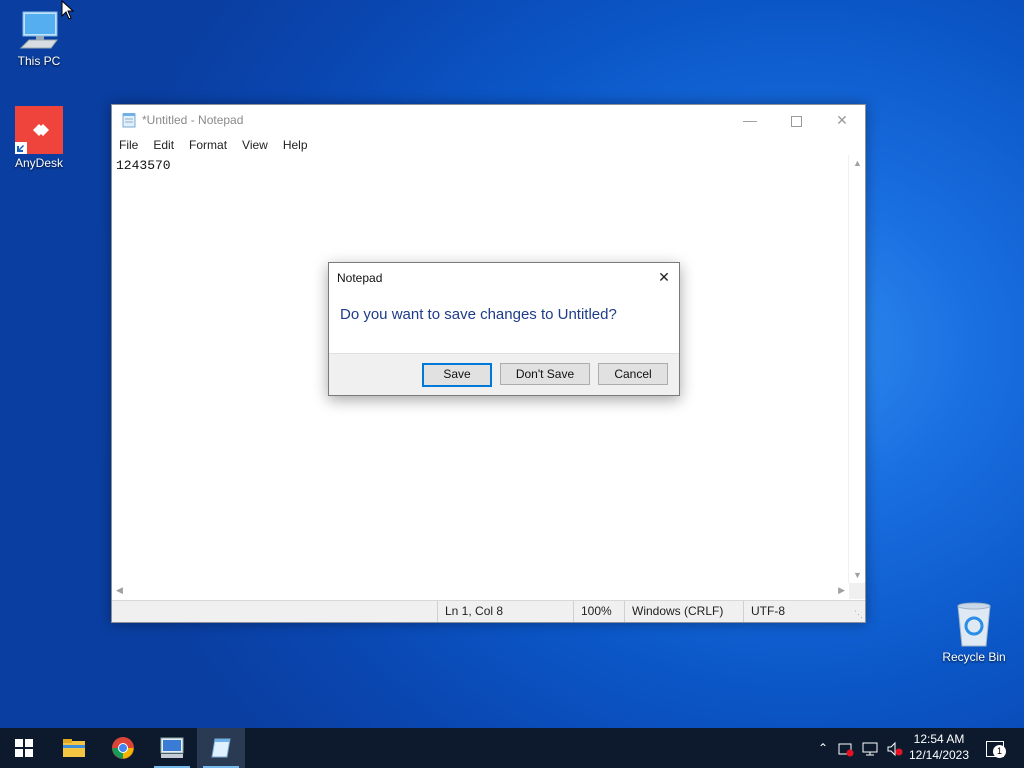  I want to click on menu-format: Format, so click(208, 143).